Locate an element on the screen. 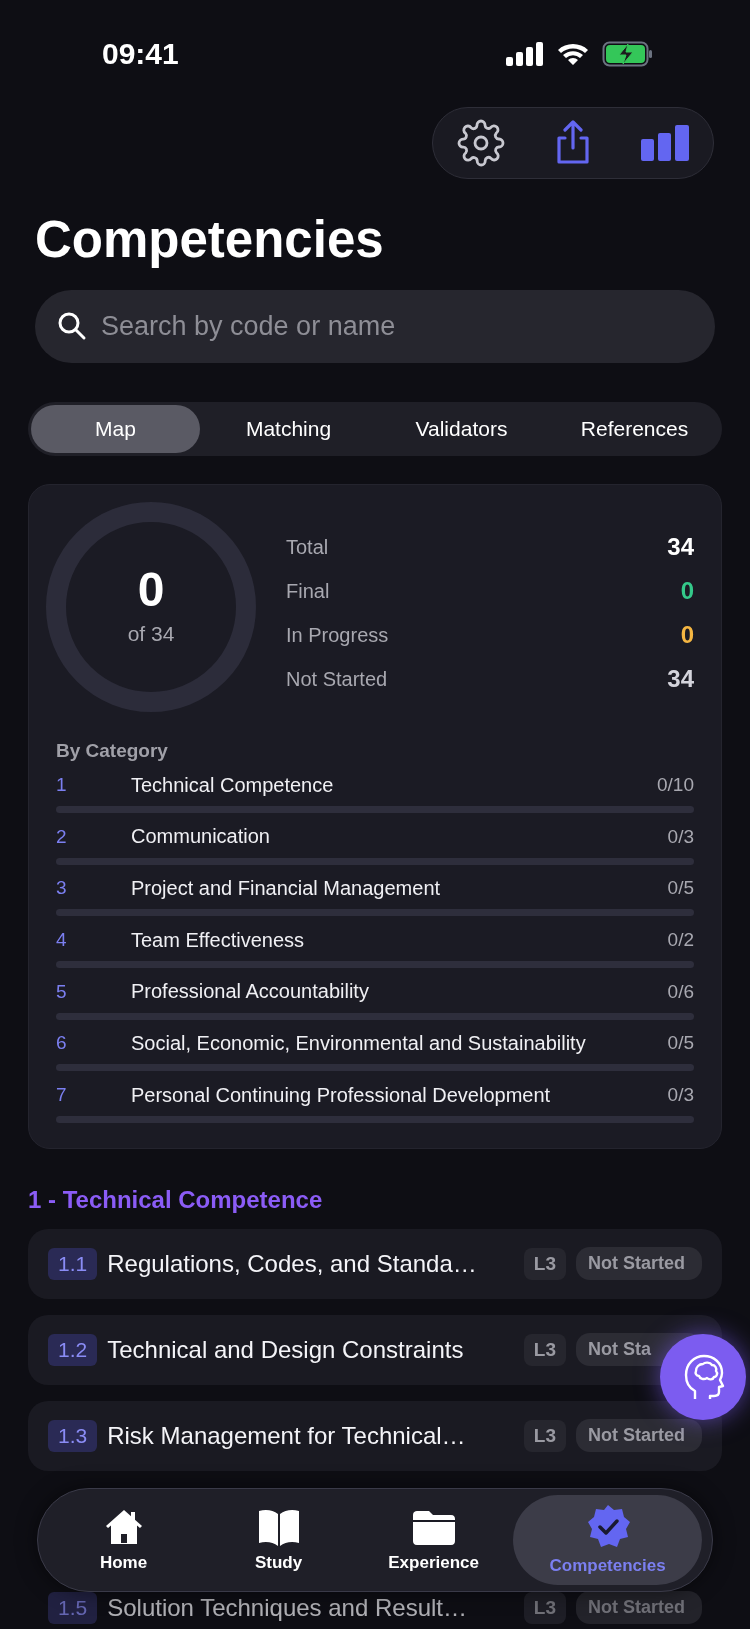 The height and width of the screenshot is (1629, 750). nav-tab: Study is located at coordinates (279, 1540).